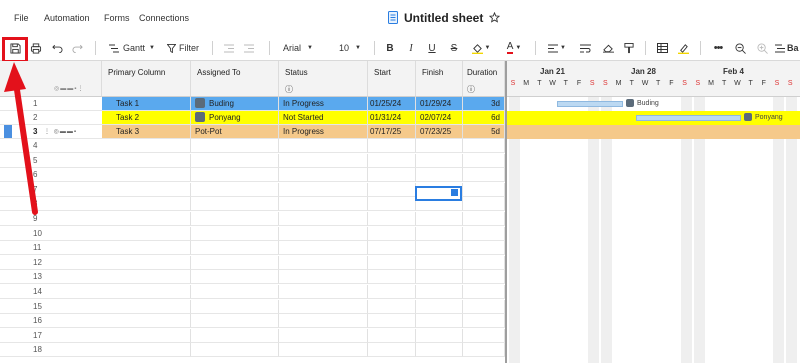 The image size is (800, 363). Describe the element at coordinates (36, 48) in the screenshot. I see `print-icon` at that location.